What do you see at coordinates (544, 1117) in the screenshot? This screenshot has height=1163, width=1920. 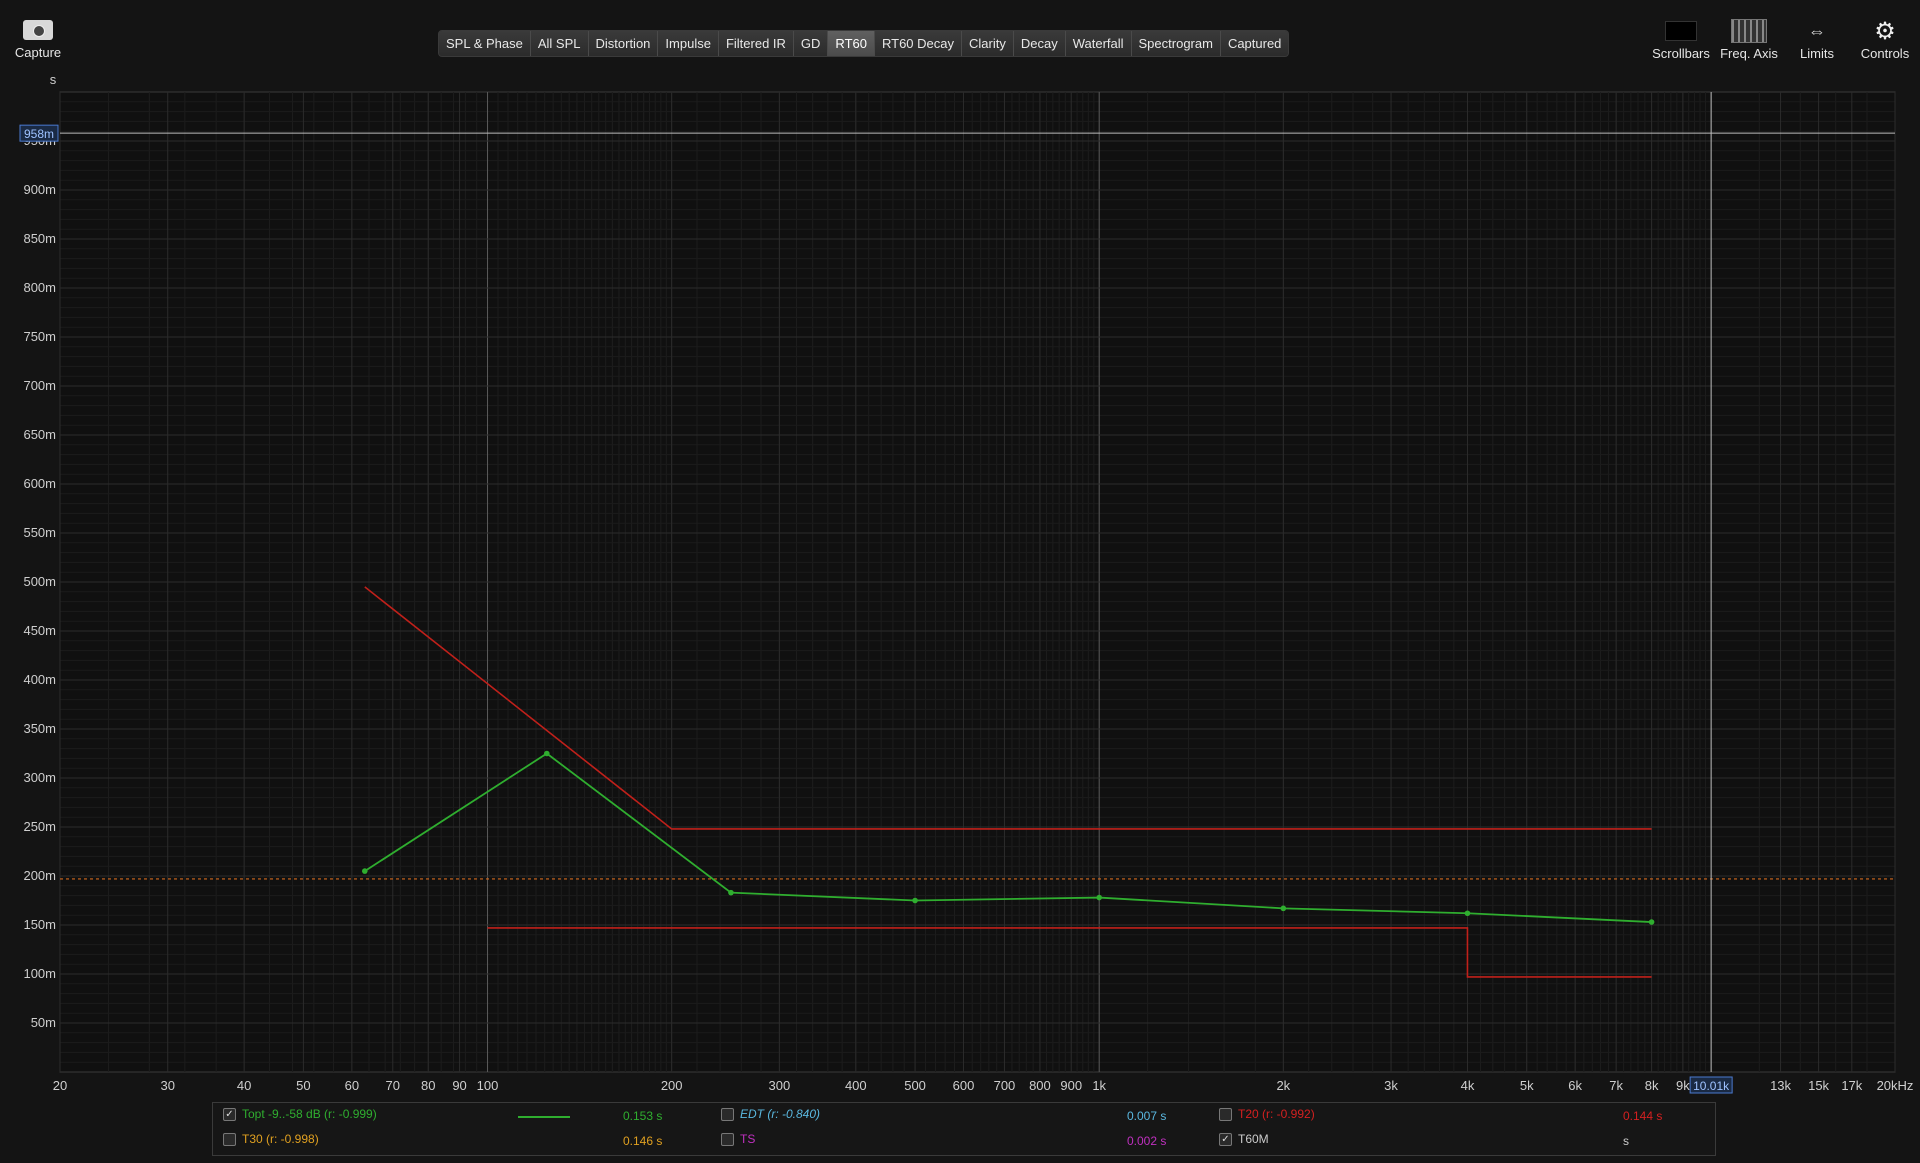 I see `legend-line-swatch` at bounding box center [544, 1117].